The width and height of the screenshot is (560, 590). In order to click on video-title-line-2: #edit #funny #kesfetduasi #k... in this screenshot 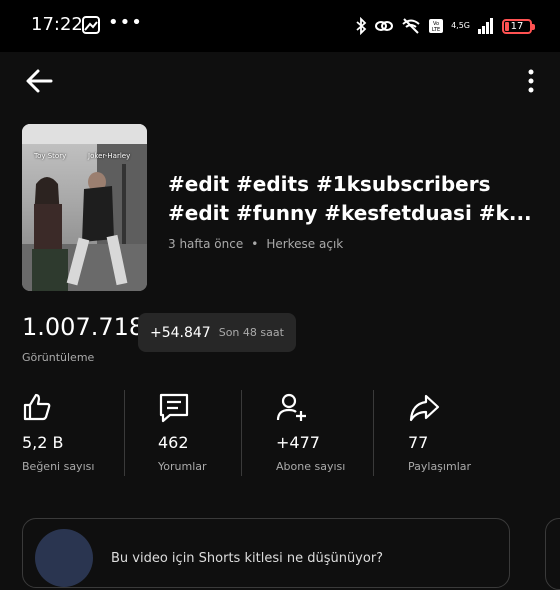, I will do `click(350, 213)`.